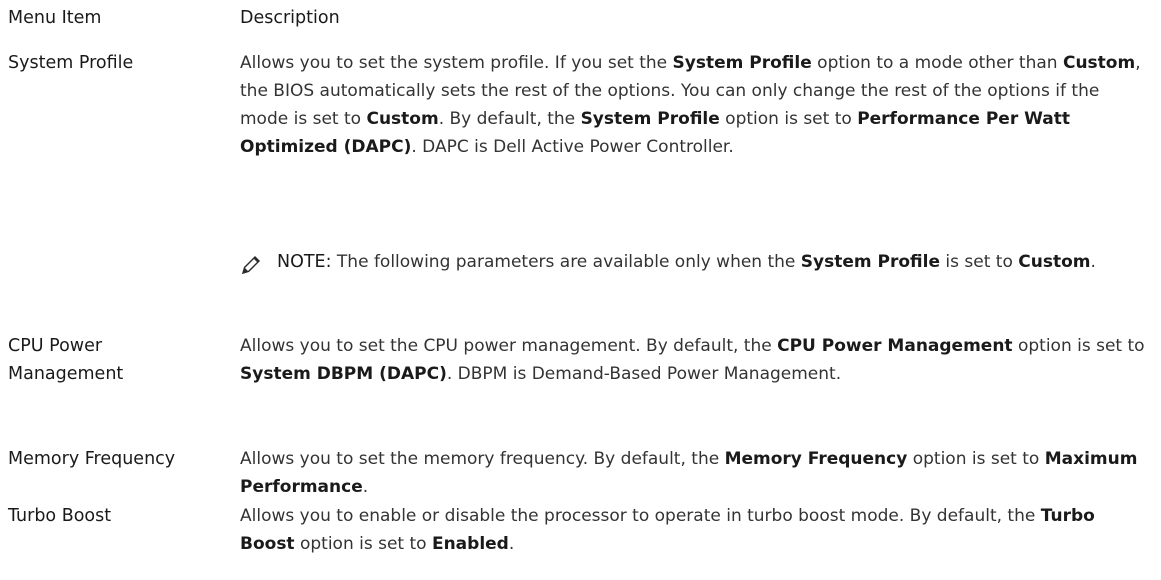 Image resolution: width=1161 pixels, height=580 pixels. Describe the element at coordinates (92, 459) in the screenshot. I see `row-term: Memory Frequency` at that location.